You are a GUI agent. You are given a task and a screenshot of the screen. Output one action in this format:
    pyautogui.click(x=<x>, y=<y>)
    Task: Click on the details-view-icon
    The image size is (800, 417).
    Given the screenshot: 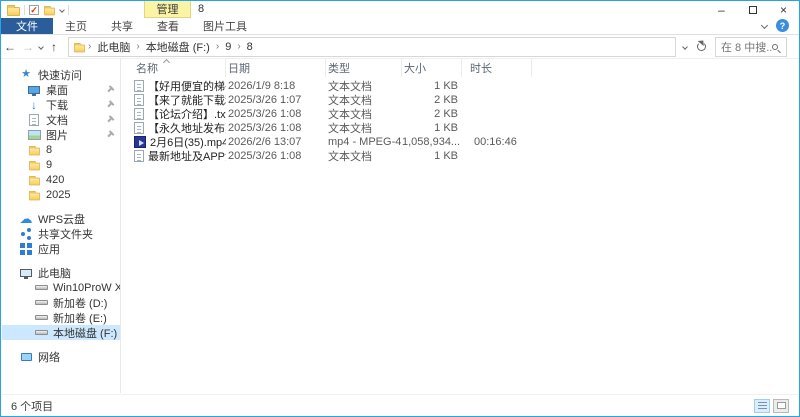 What is the action you would take?
    pyautogui.click(x=762, y=405)
    